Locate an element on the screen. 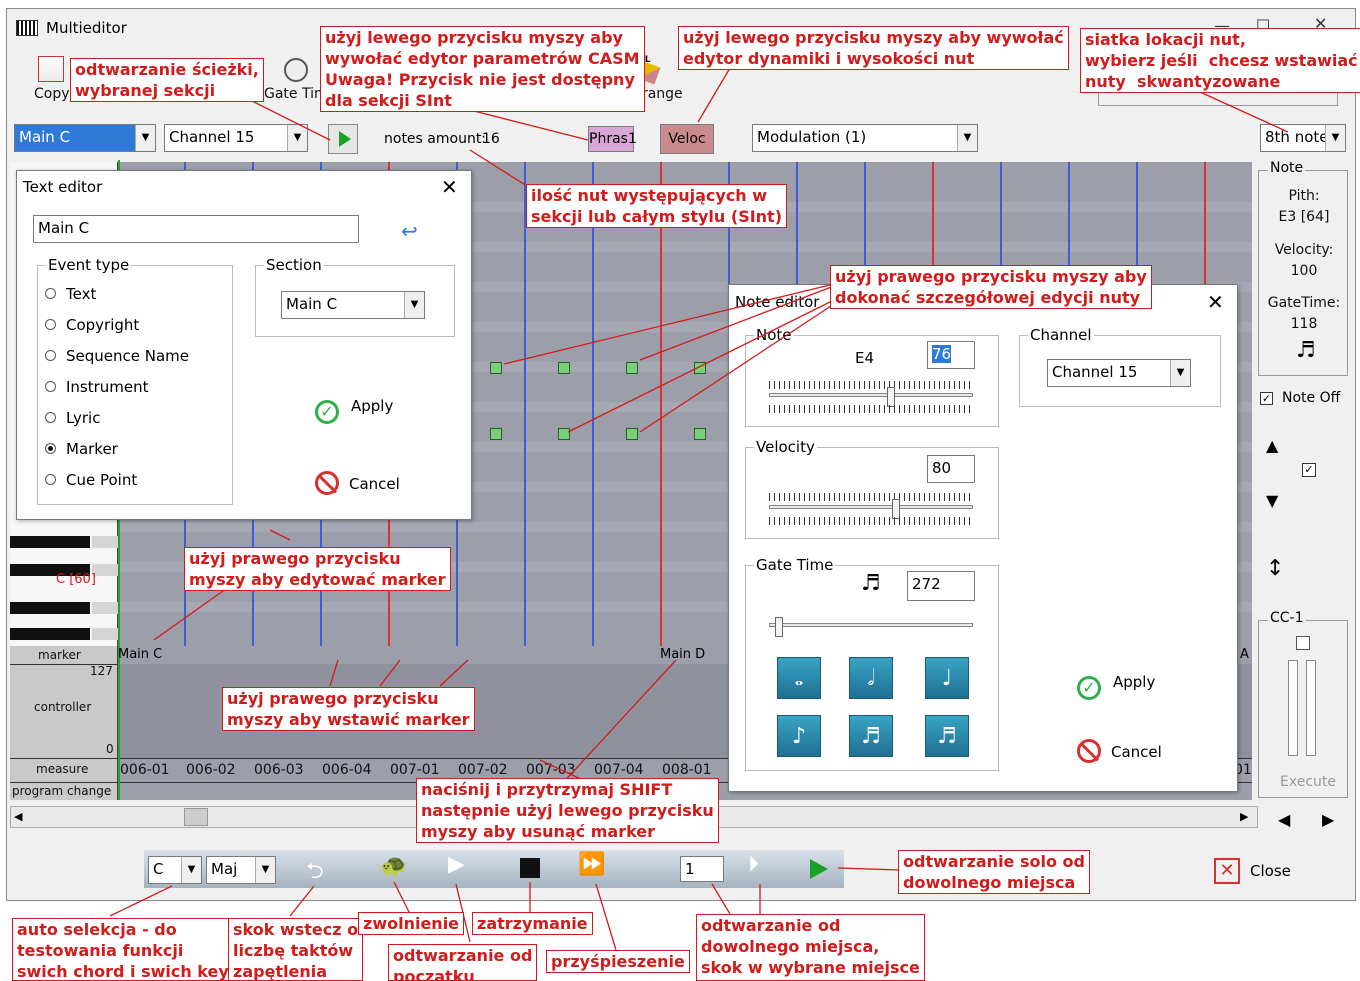 Image resolution: width=1360 pixels, height=981 pixels. half-note-button: 𝅗𝅥 is located at coordinates (871, 678).